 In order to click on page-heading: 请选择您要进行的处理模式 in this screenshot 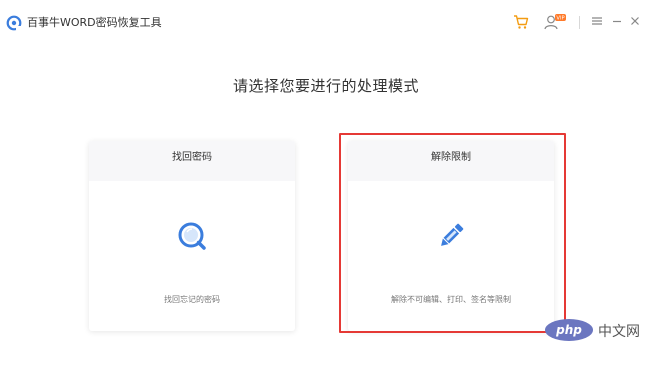, I will do `click(325, 86)`.